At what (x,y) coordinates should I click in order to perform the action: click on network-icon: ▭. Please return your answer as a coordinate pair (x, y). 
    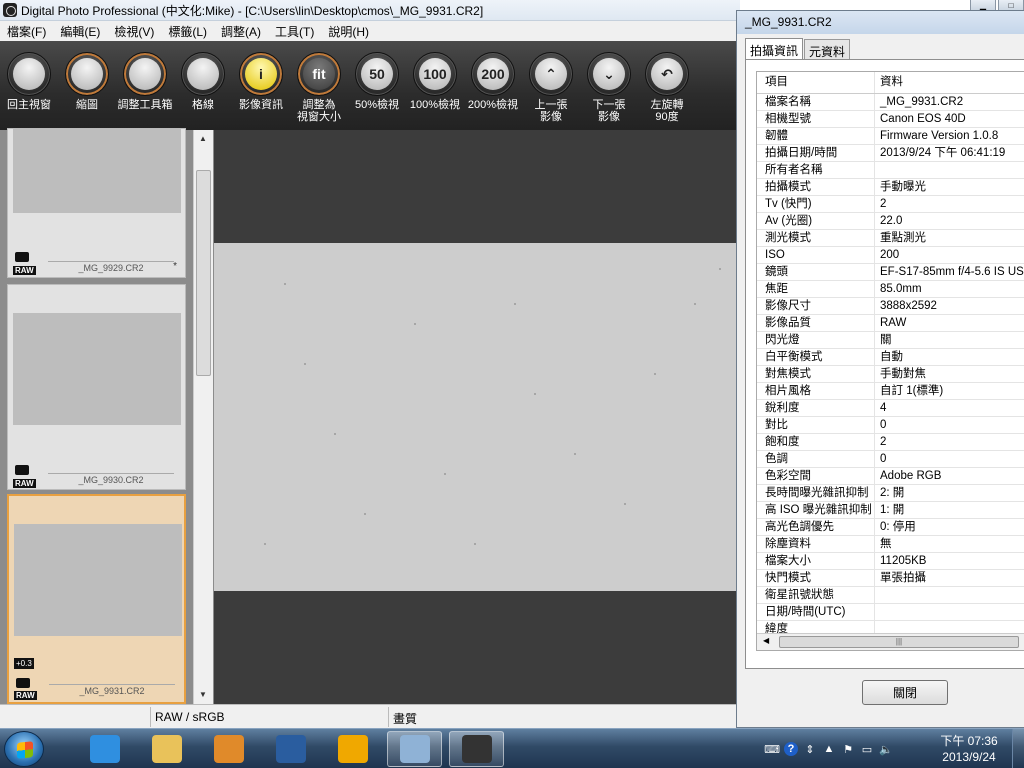
    Looking at the image, I should click on (867, 749).